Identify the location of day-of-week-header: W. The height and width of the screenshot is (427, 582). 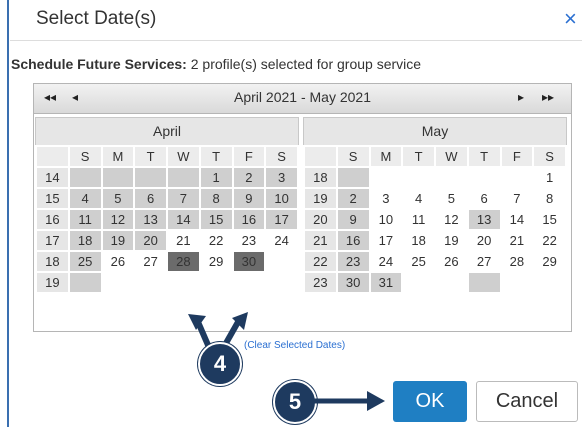
(183, 156).